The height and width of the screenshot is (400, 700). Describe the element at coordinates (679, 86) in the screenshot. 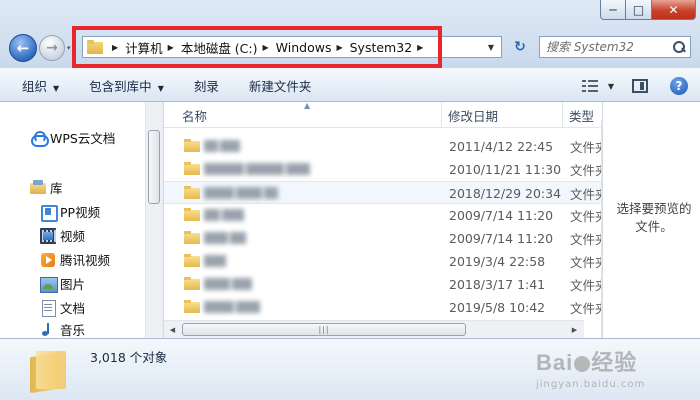

I see `help-icon: ?` at that location.